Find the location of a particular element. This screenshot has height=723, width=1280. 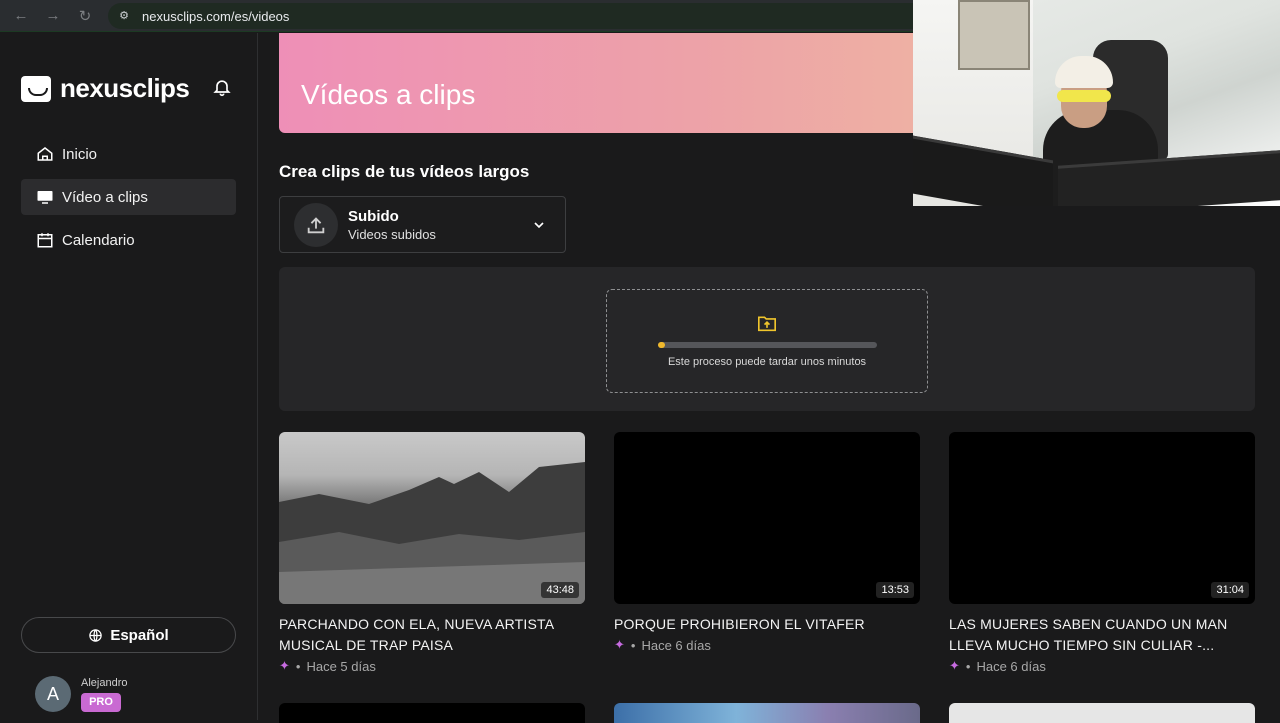

calendar-icon is located at coordinates (45, 240).